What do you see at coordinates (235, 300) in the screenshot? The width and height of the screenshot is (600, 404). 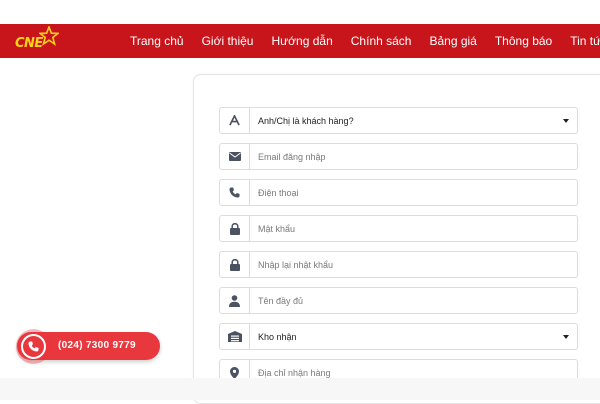 I see `user-icon` at bounding box center [235, 300].